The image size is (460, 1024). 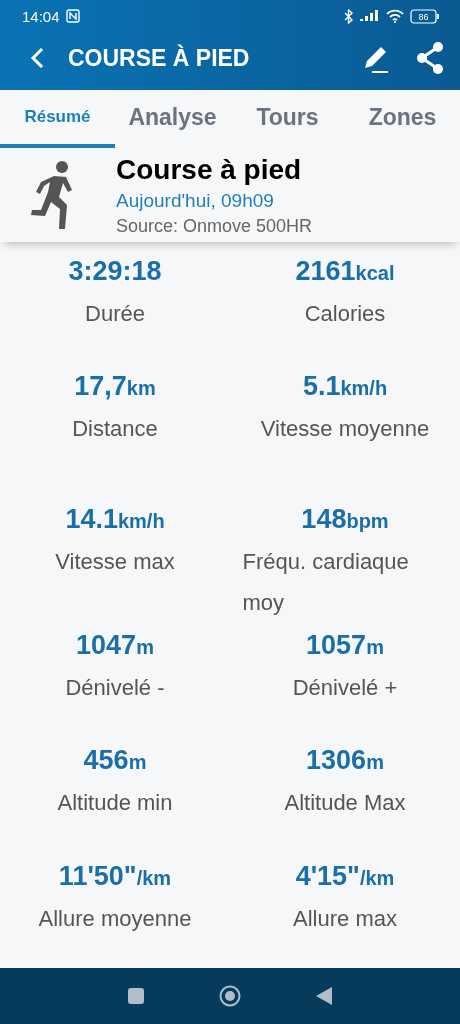 I want to click on bluetooth-icon, so click(x=349, y=16).